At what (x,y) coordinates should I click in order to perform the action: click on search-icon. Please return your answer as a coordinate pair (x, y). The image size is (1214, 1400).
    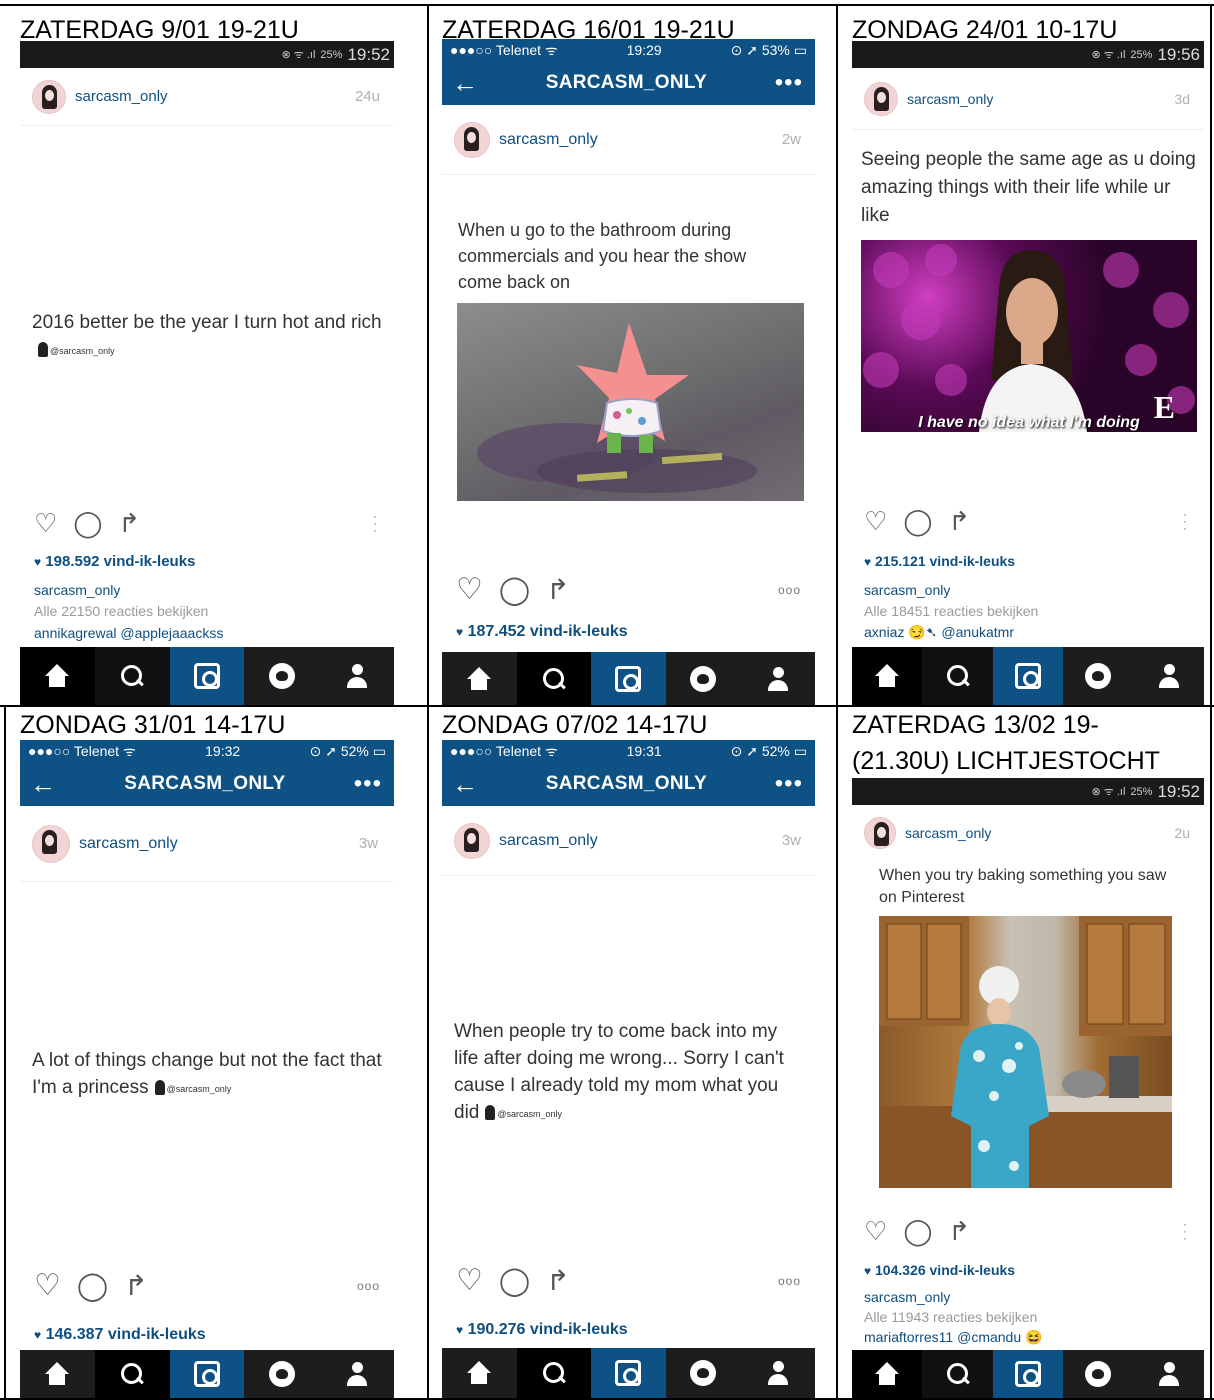
    Looking at the image, I should click on (132, 676).